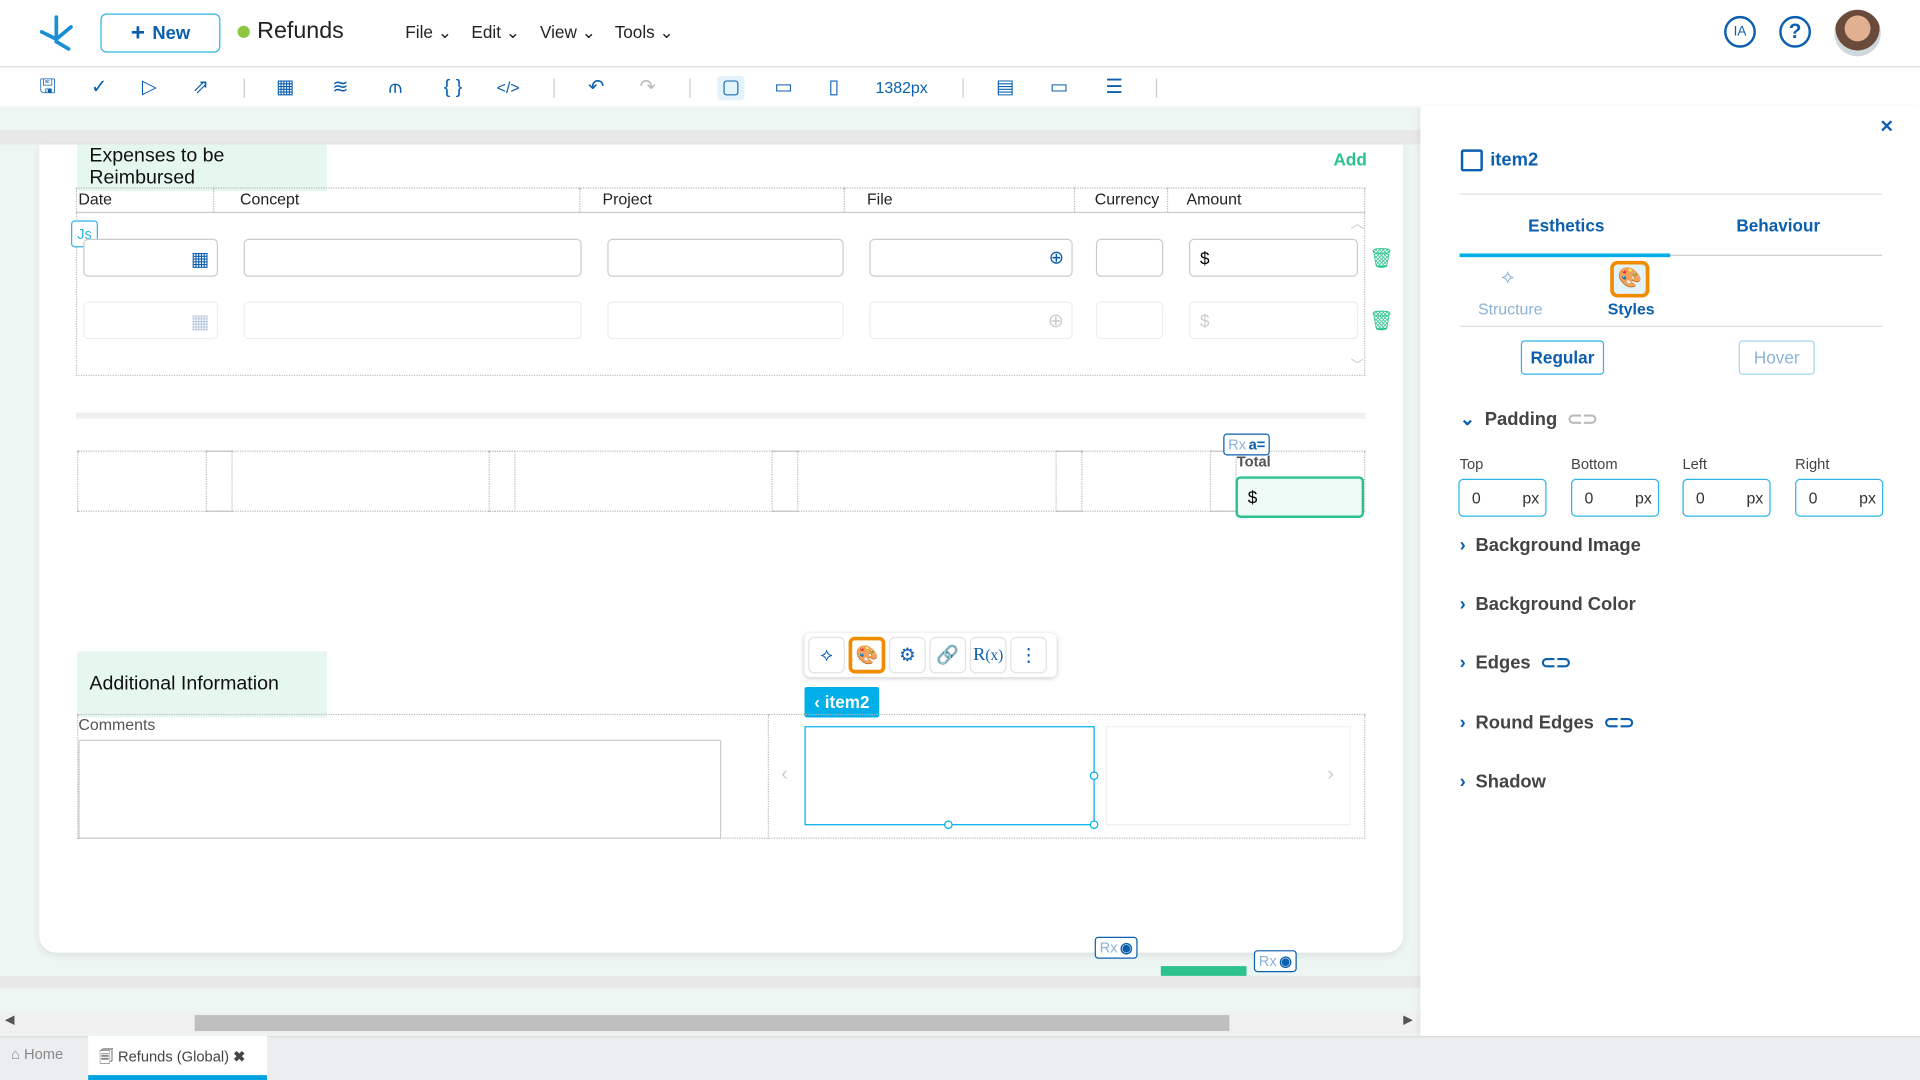 The height and width of the screenshot is (1080, 1920). I want to click on tab-home: ⌂ Home, so click(37, 1054).